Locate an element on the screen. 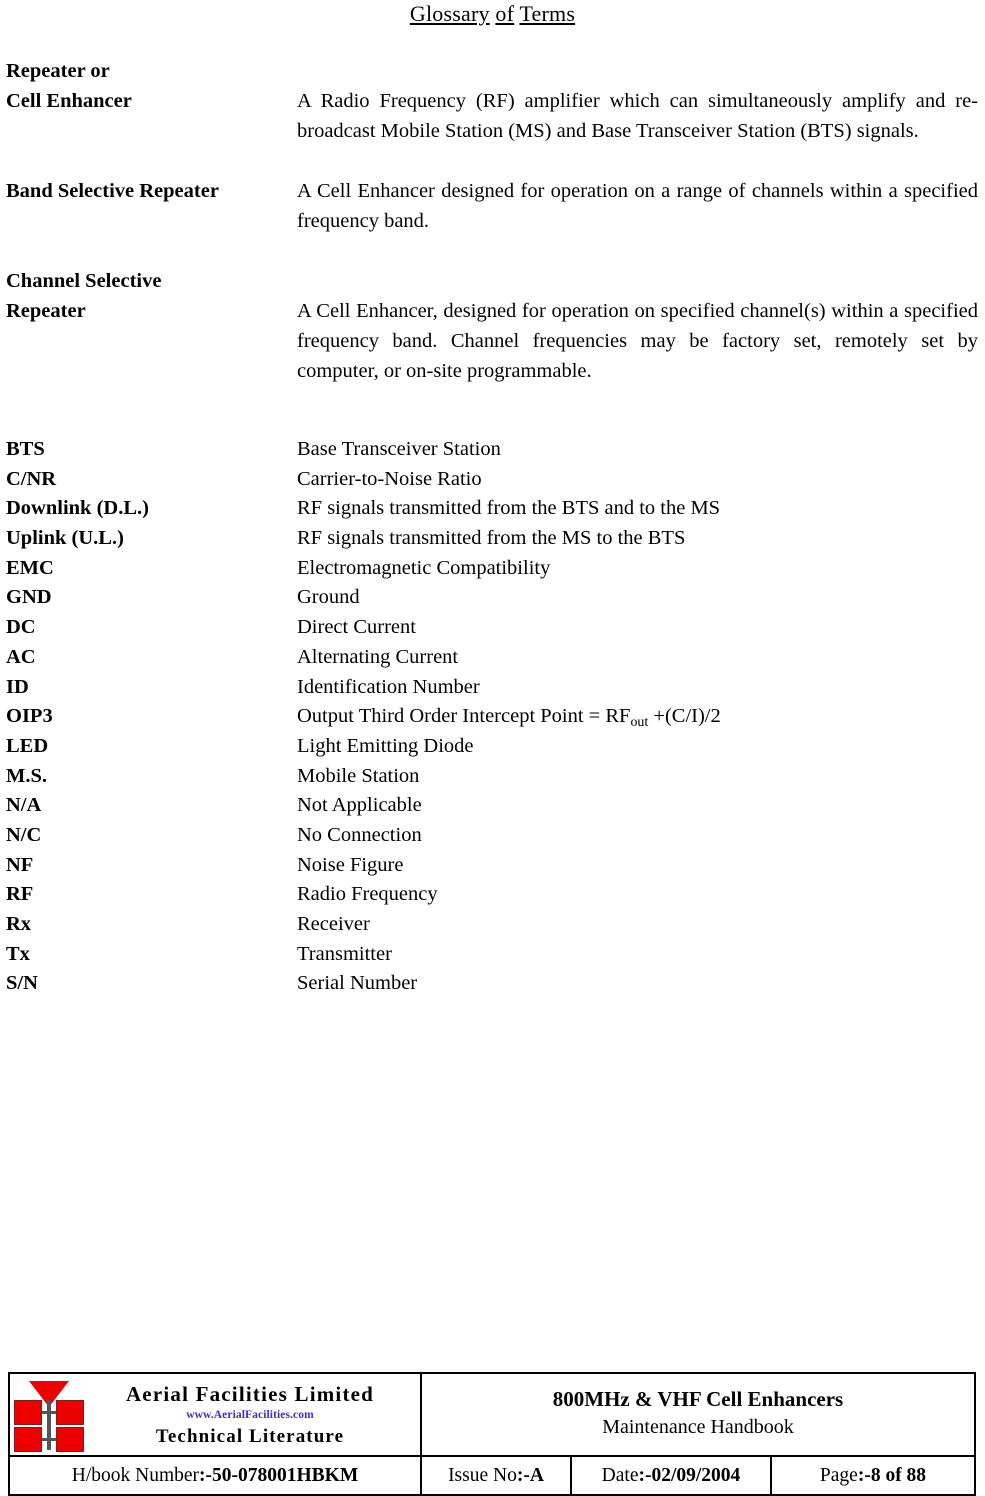 The width and height of the screenshot is (985, 1496). footer-date-value: :-02/09/2004 is located at coordinates (689, 1475).